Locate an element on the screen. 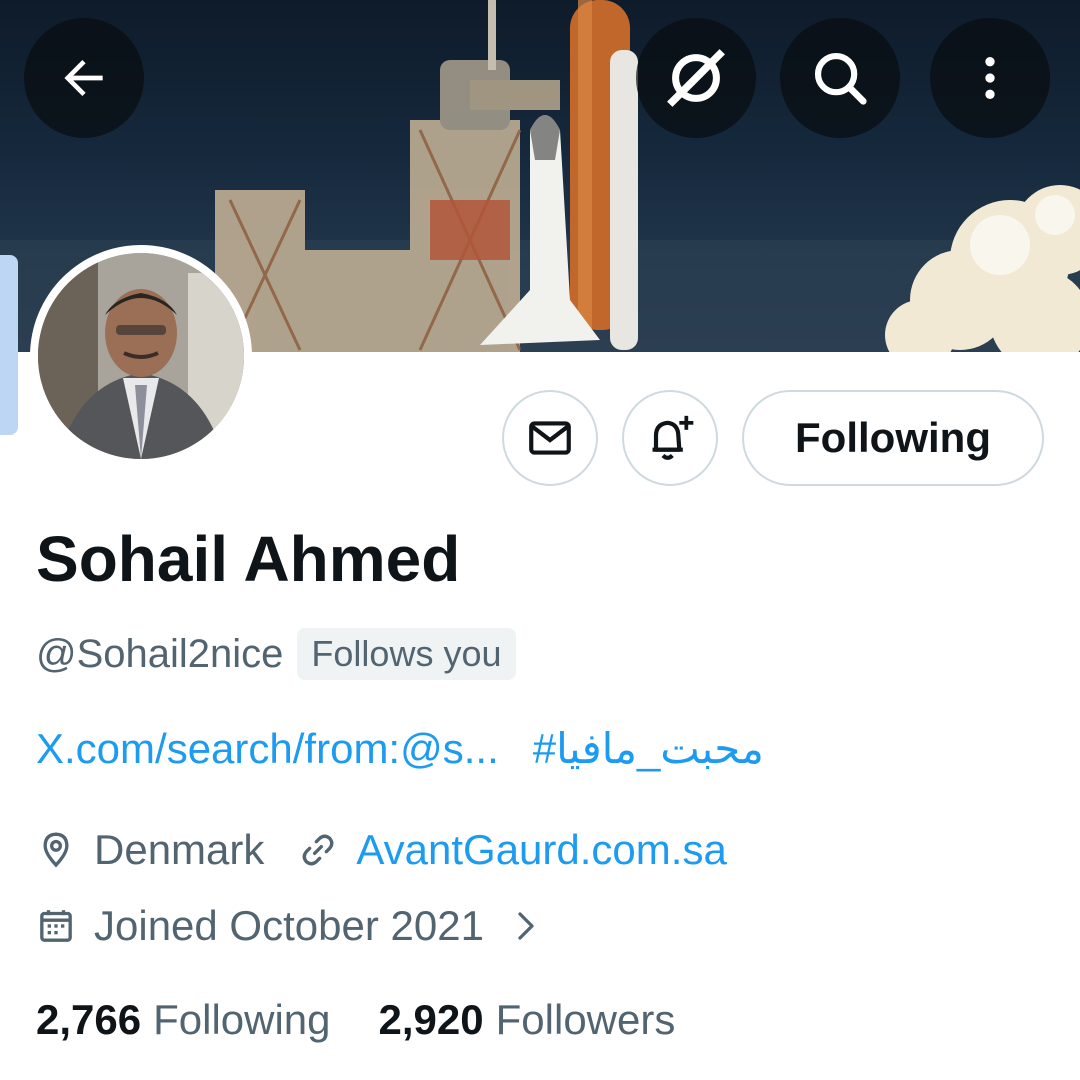 The width and height of the screenshot is (1080, 1080). grok-button is located at coordinates (696, 78).